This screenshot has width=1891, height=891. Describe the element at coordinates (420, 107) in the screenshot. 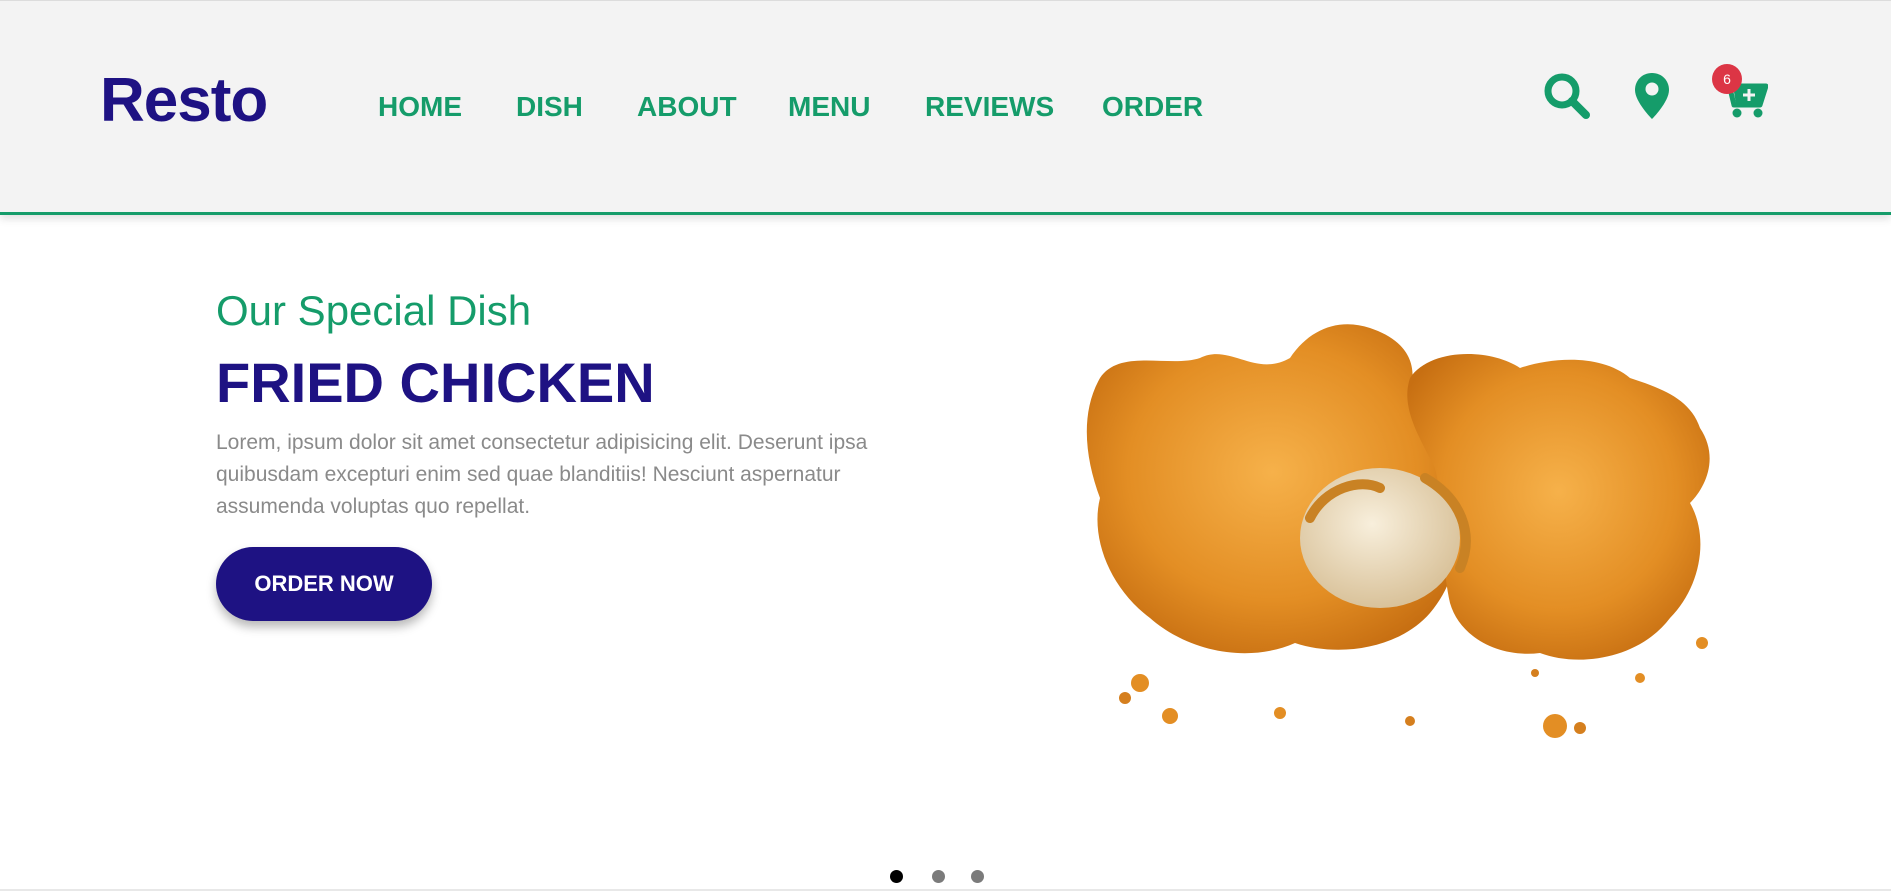

I see `nav-home: HOME` at that location.